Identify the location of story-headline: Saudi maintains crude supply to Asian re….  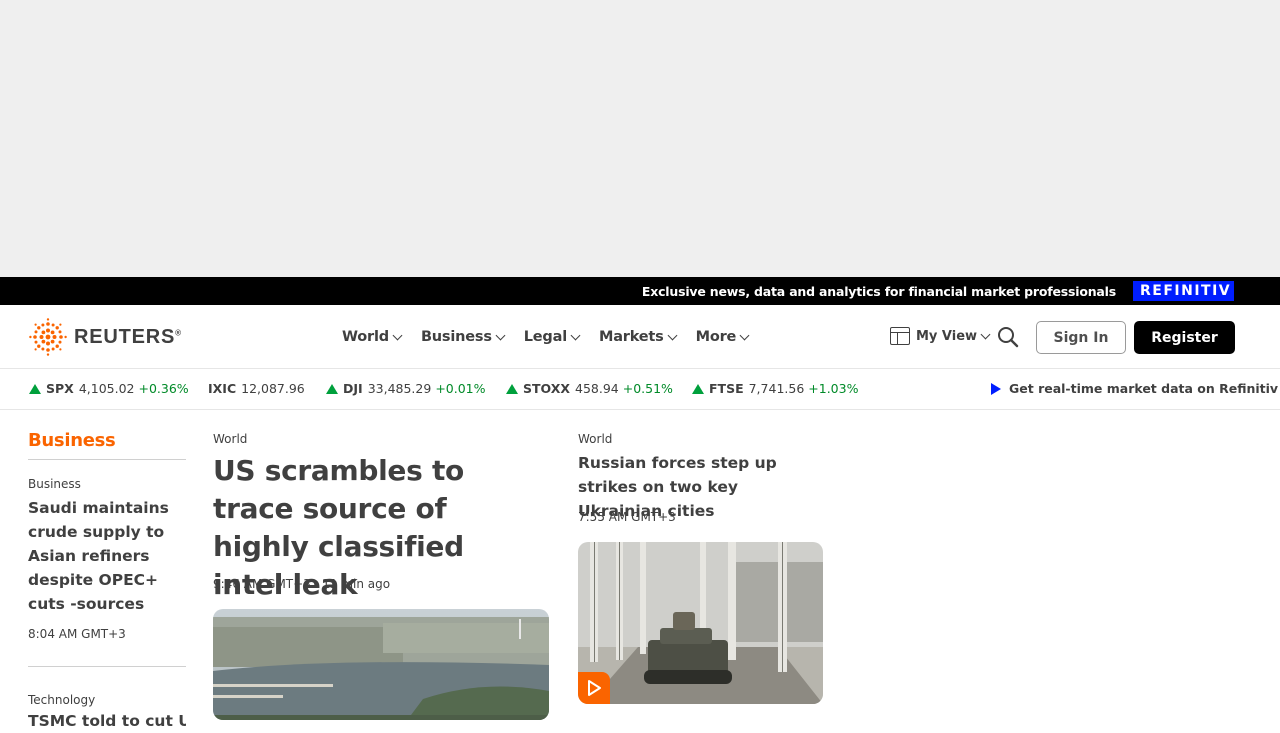
(107, 556).